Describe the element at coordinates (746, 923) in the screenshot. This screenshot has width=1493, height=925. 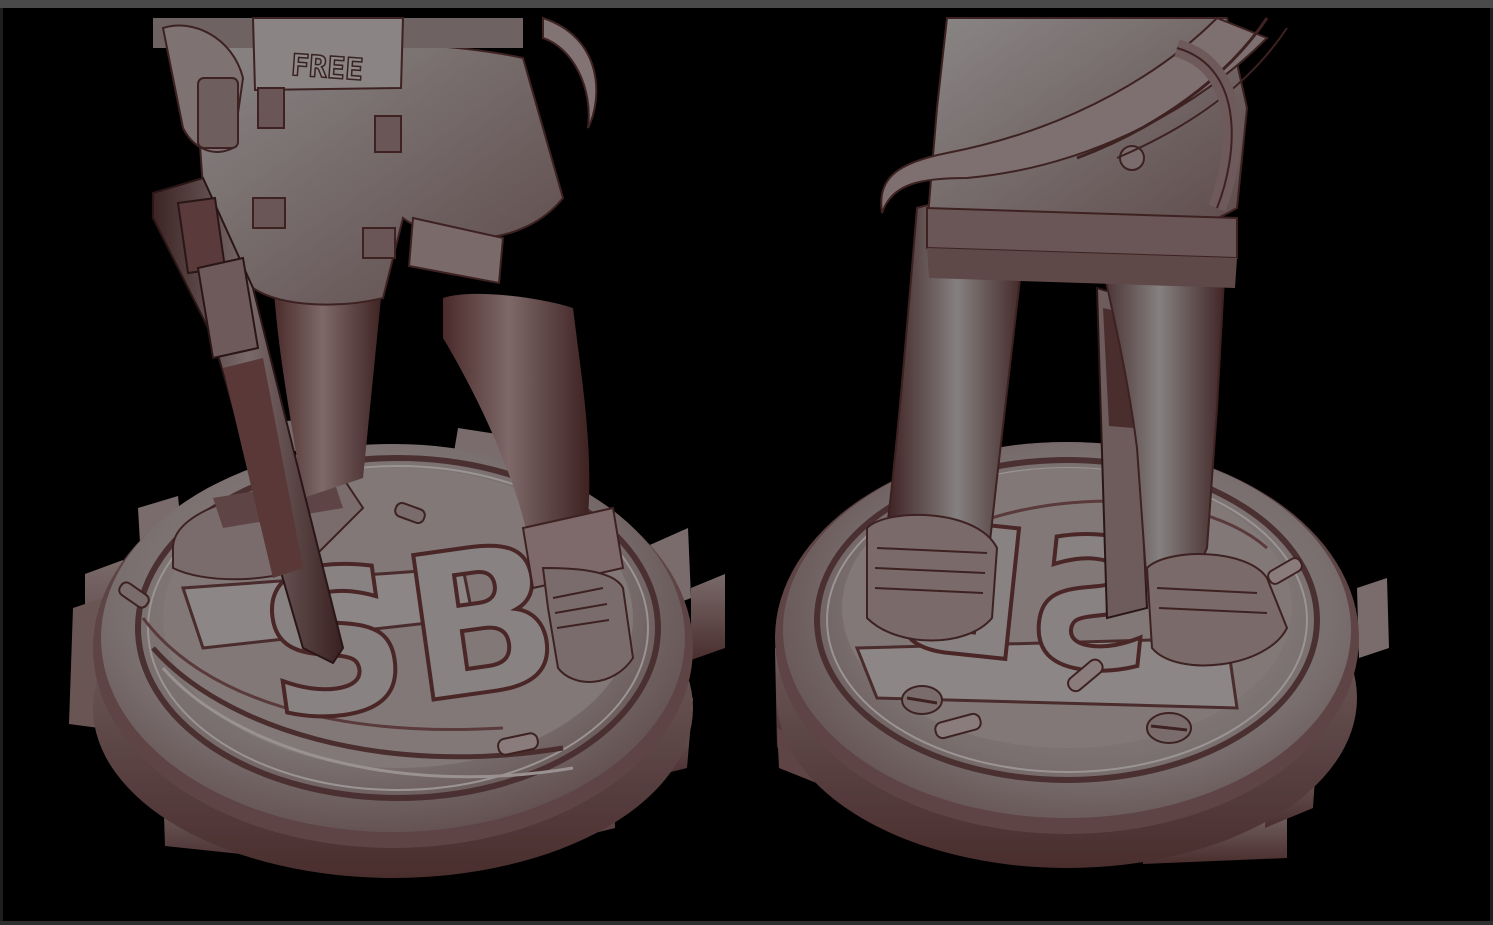
I see `bottom-frame-edge` at that location.